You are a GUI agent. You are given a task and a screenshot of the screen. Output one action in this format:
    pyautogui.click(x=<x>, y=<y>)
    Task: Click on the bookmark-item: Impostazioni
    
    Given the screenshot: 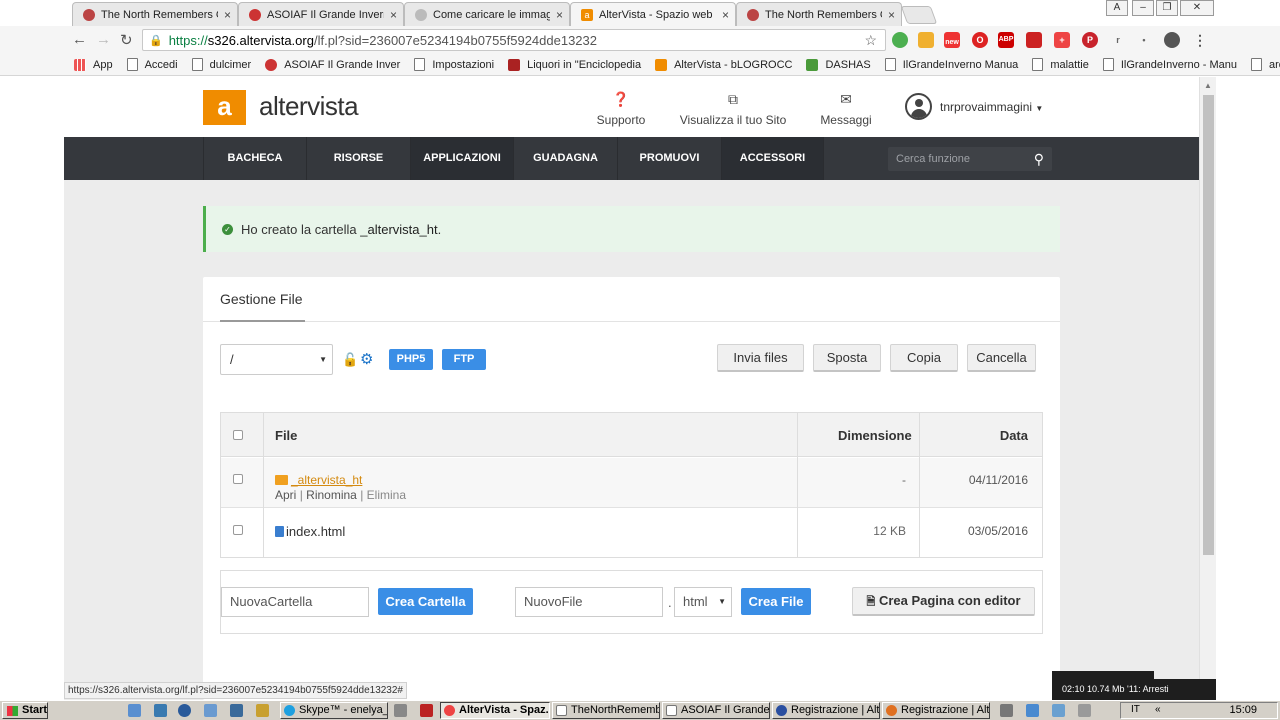 What is the action you would take?
    pyautogui.click(x=454, y=64)
    